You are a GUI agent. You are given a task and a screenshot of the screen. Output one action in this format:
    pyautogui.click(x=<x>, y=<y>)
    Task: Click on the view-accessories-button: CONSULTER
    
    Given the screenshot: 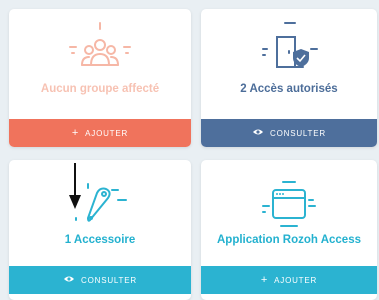 What is the action you would take?
    pyautogui.click(x=100, y=280)
    